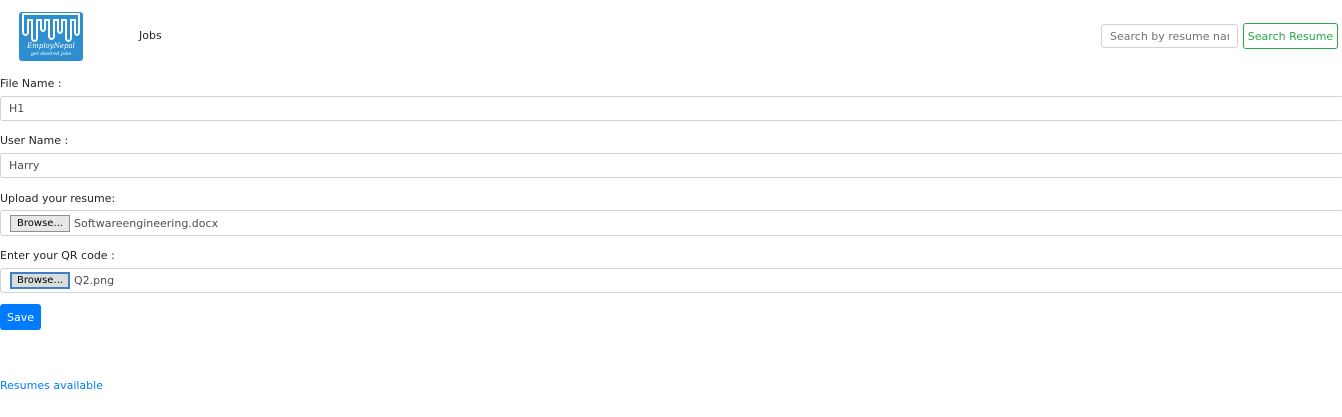 The height and width of the screenshot is (417, 1342). I want to click on file-name-value: H1, so click(17, 108).